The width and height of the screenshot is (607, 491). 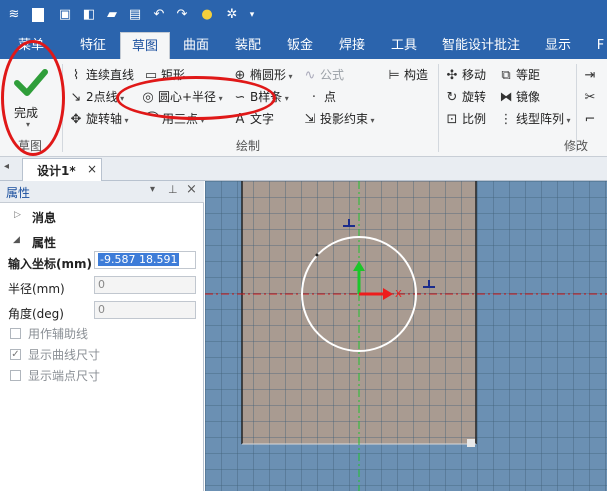 I want to click on app-menu-icon: ≋, so click(x=14, y=15).